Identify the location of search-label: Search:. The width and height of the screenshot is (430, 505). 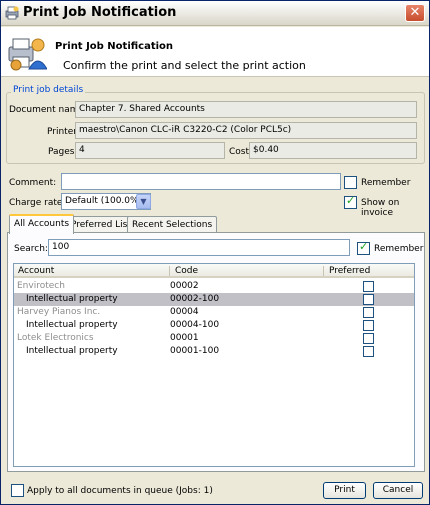
(31, 249).